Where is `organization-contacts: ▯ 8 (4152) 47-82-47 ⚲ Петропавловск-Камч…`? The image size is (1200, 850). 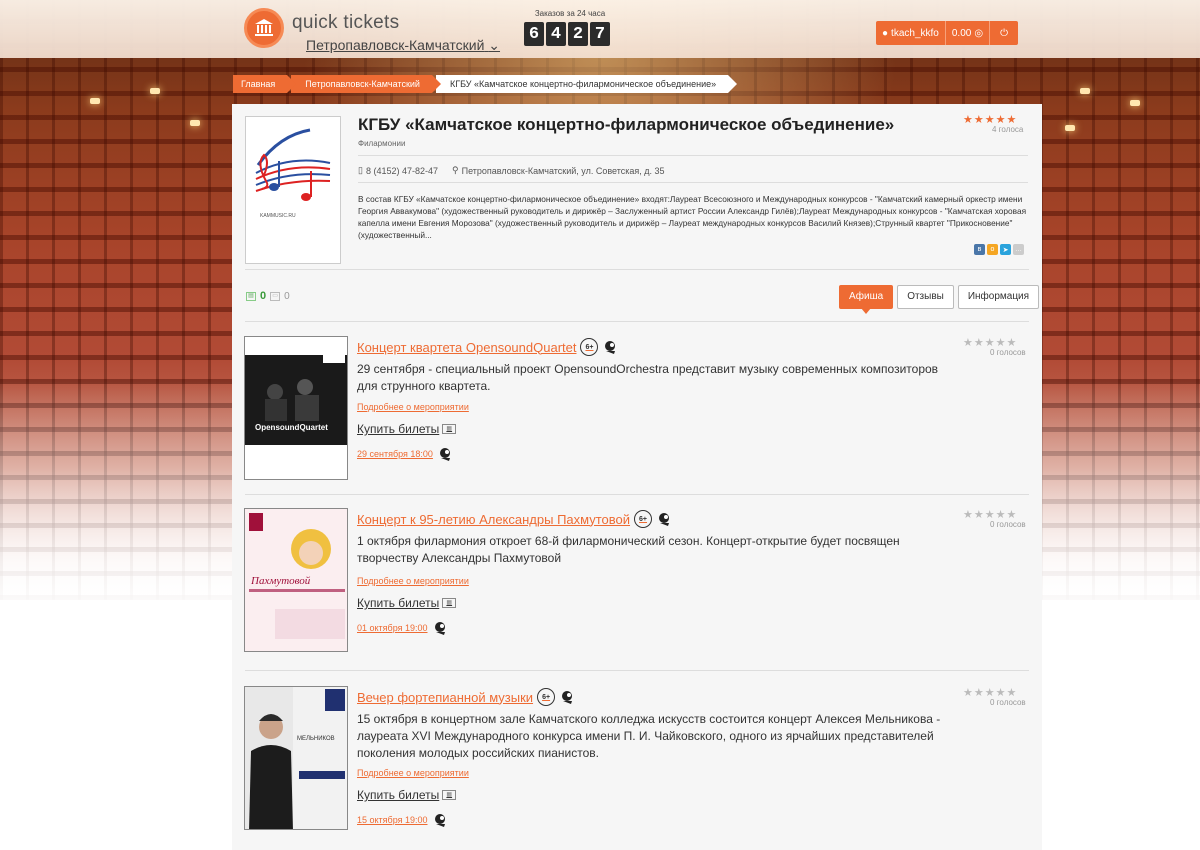
organization-contacts: ▯ 8 (4152) 47-82-47 ⚲ Петропавловск-Камч… is located at coordinates (511, 170).